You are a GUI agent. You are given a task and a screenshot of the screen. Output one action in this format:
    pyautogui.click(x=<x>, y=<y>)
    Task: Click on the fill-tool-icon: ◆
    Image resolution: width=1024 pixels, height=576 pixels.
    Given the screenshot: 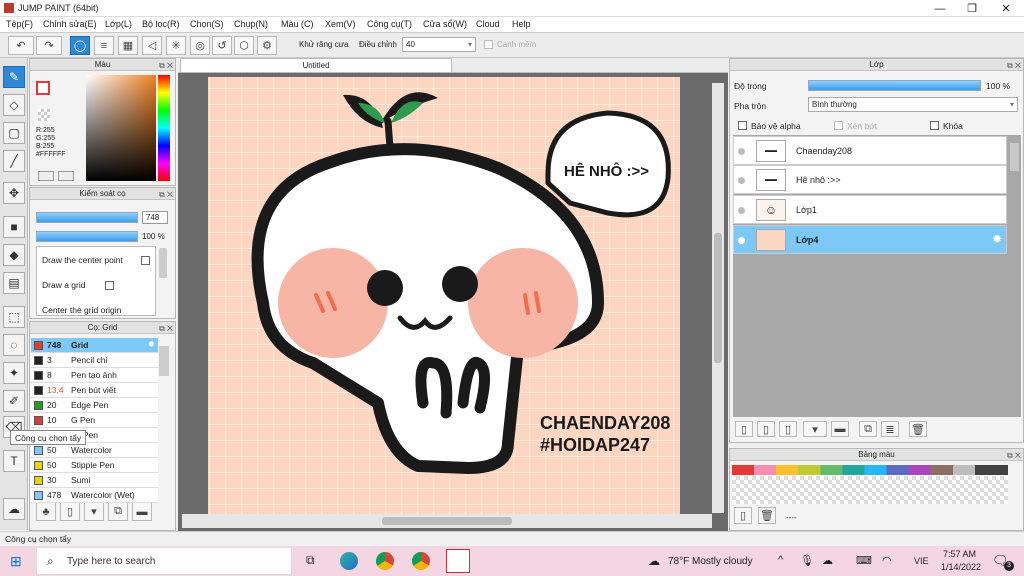 What is the action you would take?
    pyautogui.click(x=14, y=255)
    